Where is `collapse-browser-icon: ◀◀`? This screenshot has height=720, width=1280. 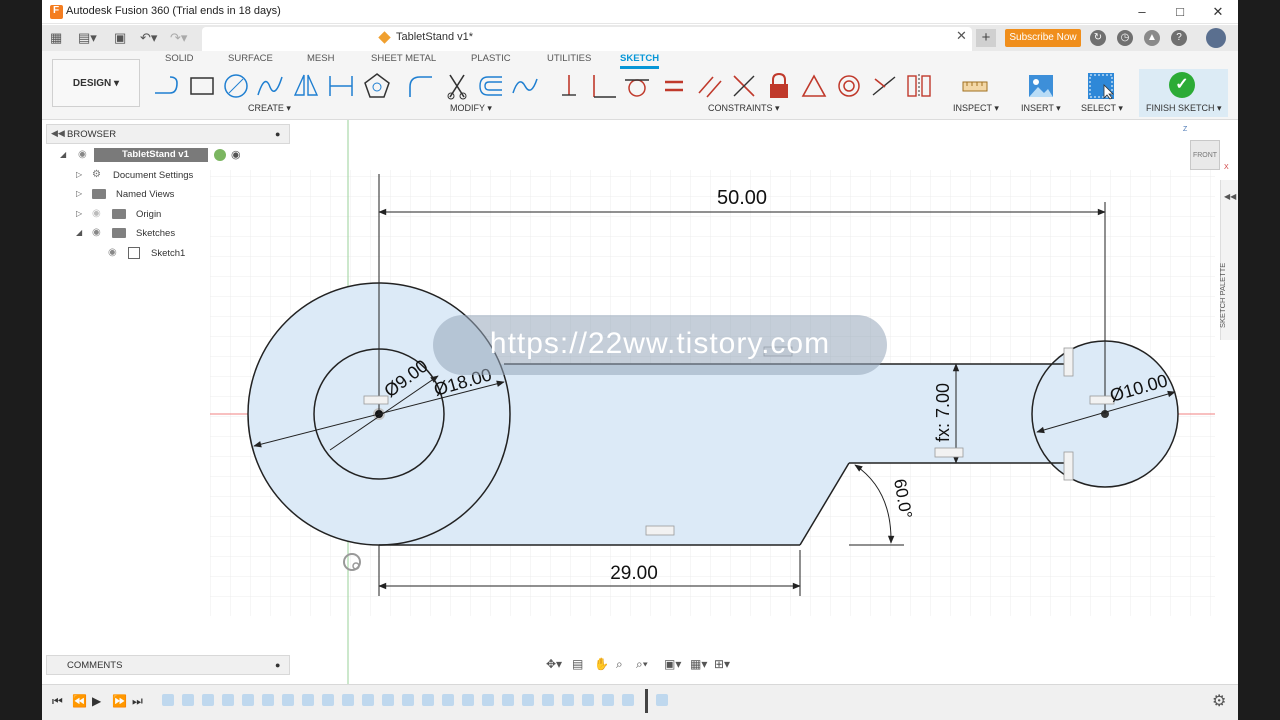
collapse-browser-icon: ◀◀ is located at coordinates (58, 133).